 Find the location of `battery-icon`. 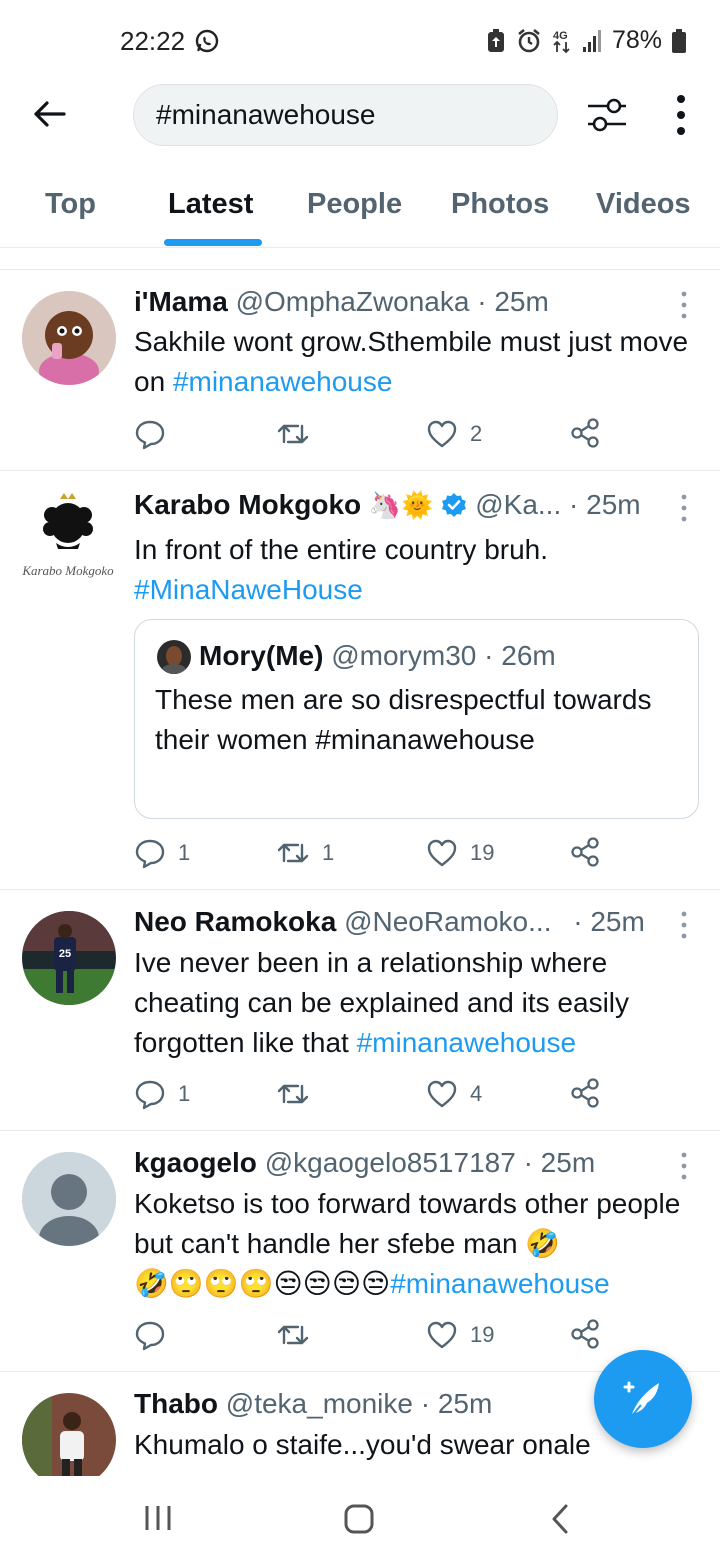

battery-icon is located at coordinates (679, 40).